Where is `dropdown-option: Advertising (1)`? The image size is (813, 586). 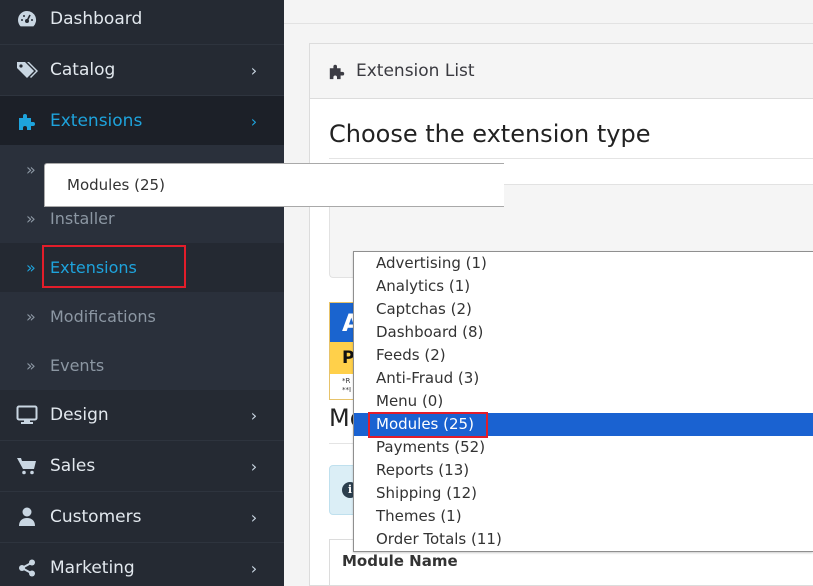
dropdown-option: Advertising (1) is located at coordinates (583, 263).